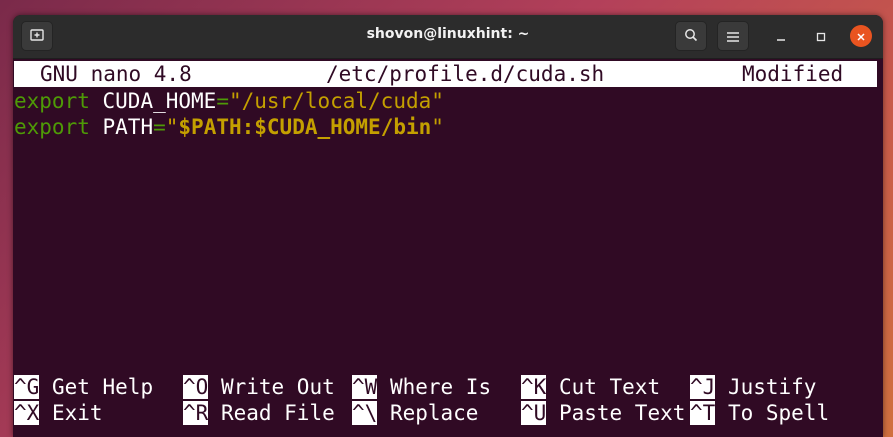 Image resolution: width=893 pixels, height=437 pixels. I want to click on code-line: export PATH="$PATH:$CUDA_HOME/bin", so click(229, 127).